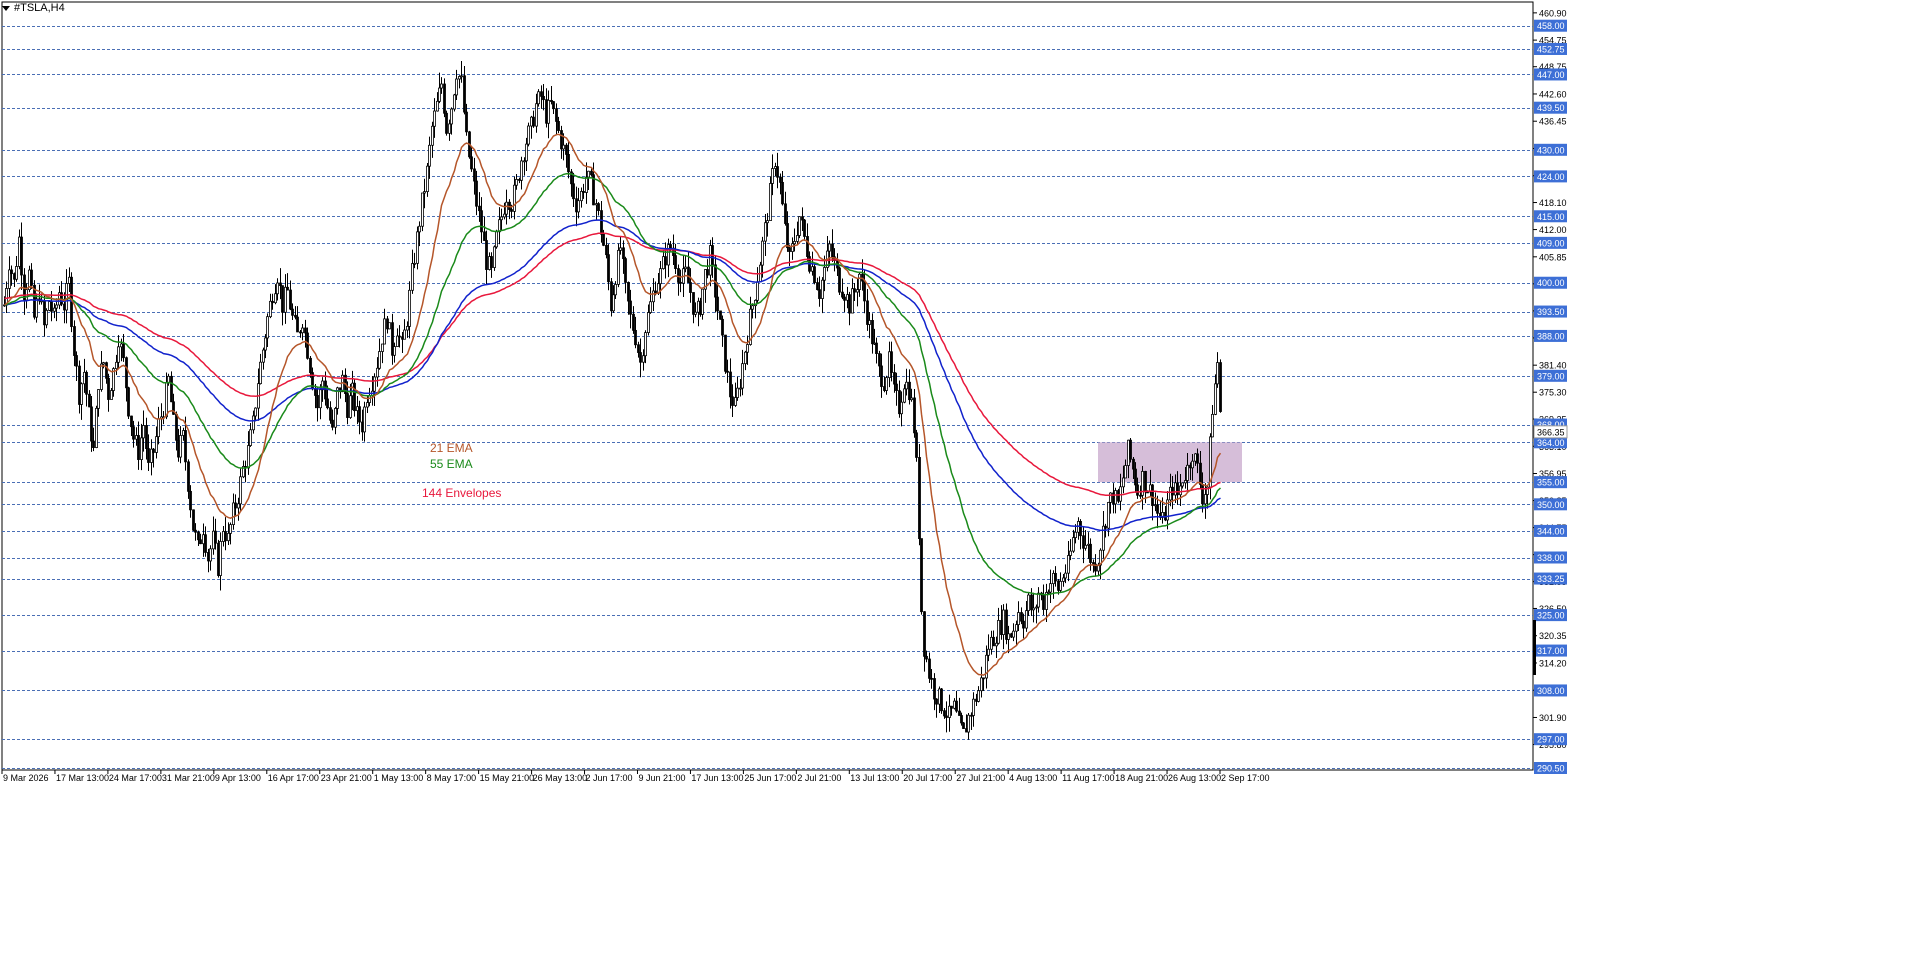 The height and width of the screenshot is (968, 1916). I want to click on price-tick-label: 320.35, so click(1553, 636).